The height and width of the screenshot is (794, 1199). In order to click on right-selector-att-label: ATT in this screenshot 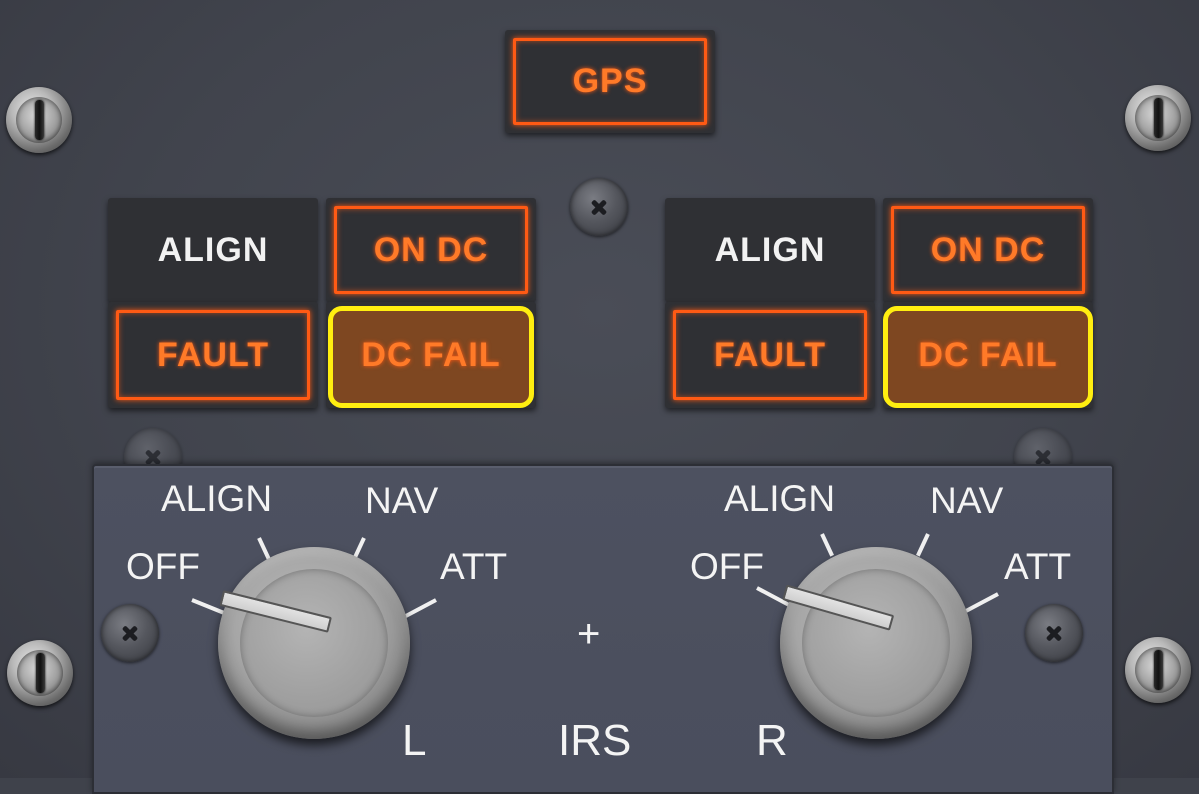, I will do `click(1038, 566)`.